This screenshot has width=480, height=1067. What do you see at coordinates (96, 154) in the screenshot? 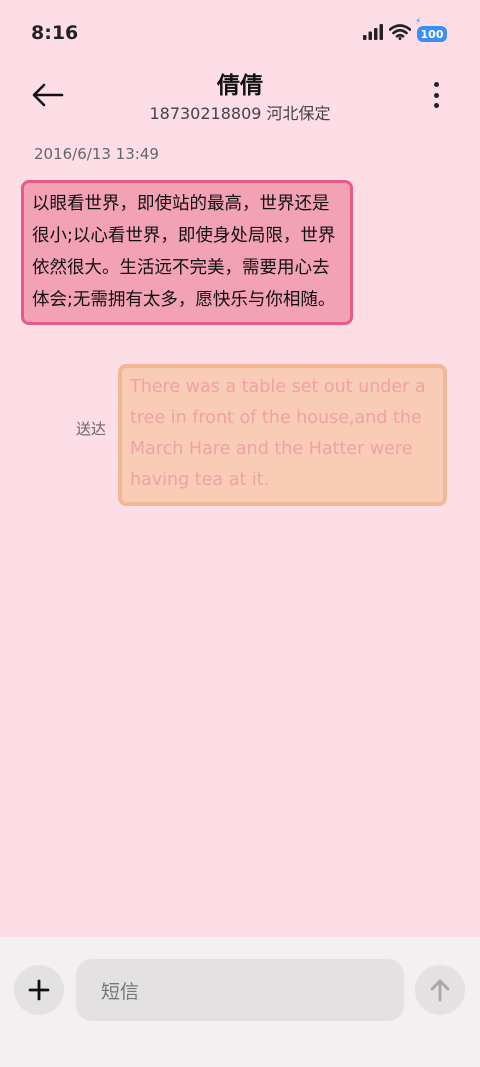
I see `message-timestamp: 2016/6/13 13:49` at bounding box center [96, 154].